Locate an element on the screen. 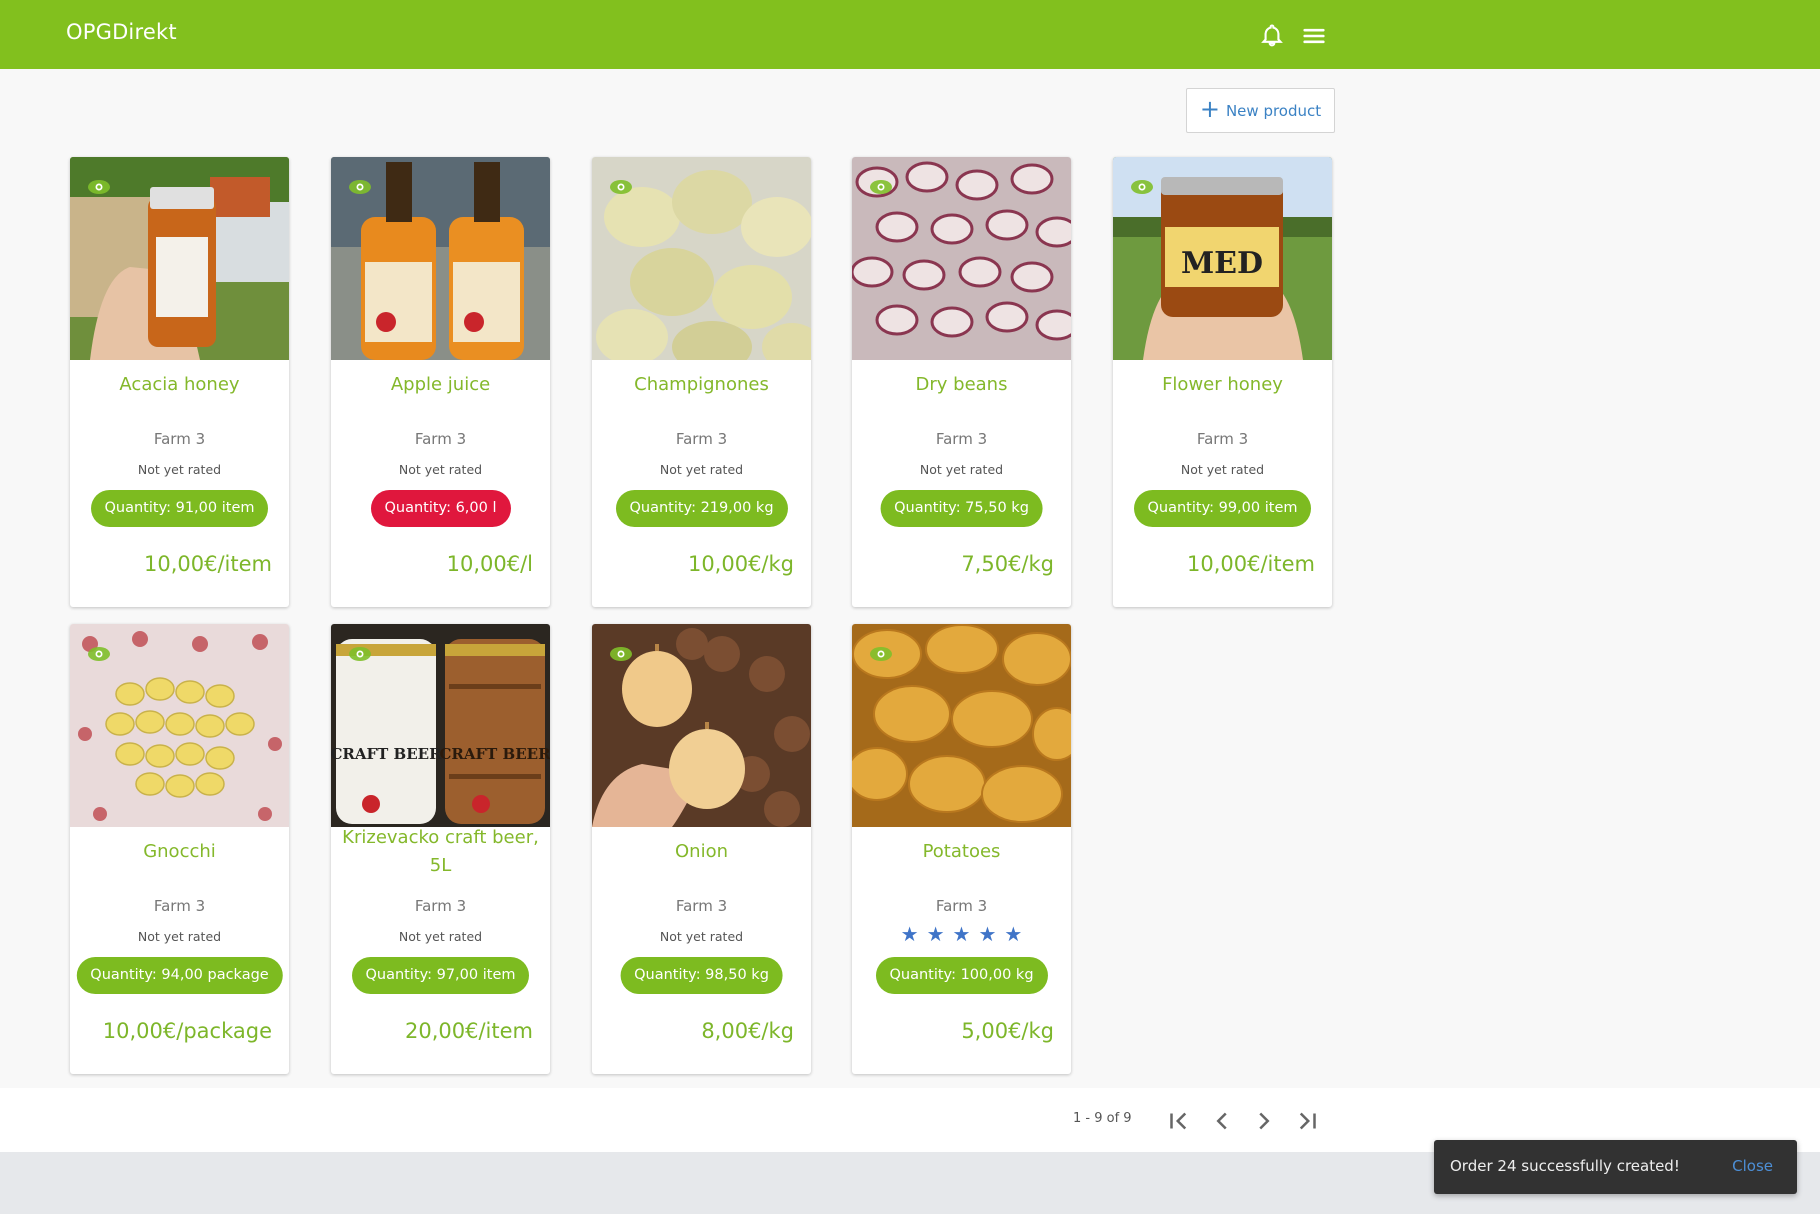 The height and width of the screenshot is (1214, 1820). price: 5,00€/kg is located at coordinates (1007, 1031).